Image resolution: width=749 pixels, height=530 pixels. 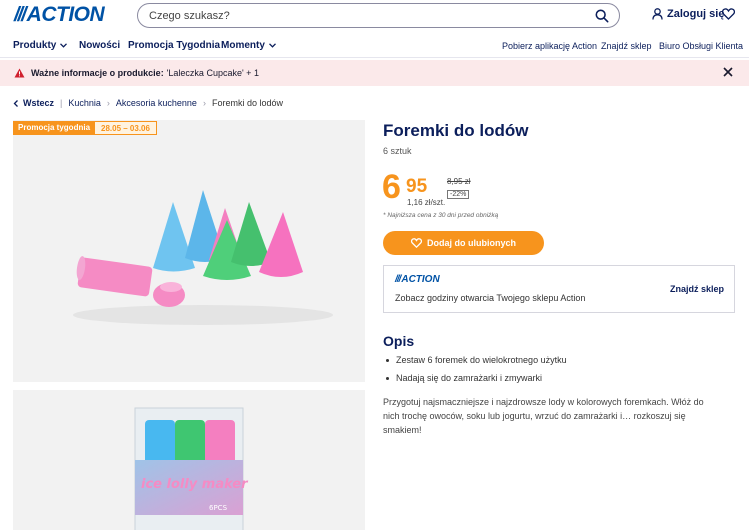 I want to click on user-icon, so click(x=657, y=14).